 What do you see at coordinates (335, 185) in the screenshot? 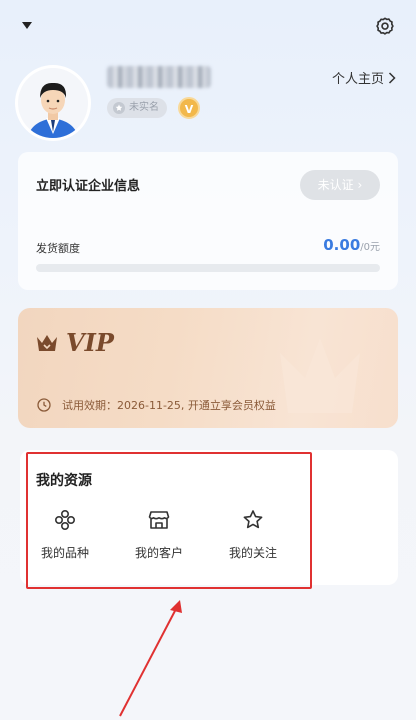
I see `certify-button-label: 未认证` at bounding box center [335, 185].